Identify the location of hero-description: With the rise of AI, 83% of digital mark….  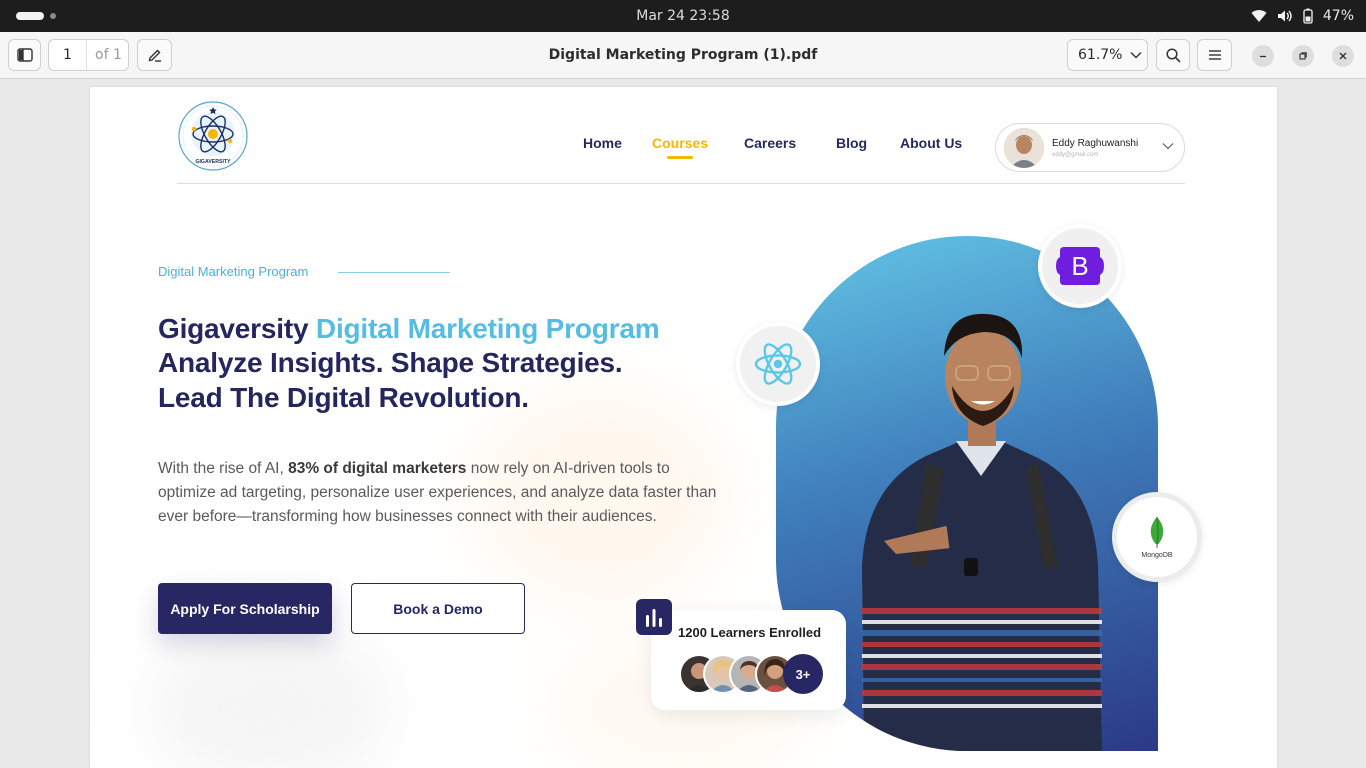
(438, 493).